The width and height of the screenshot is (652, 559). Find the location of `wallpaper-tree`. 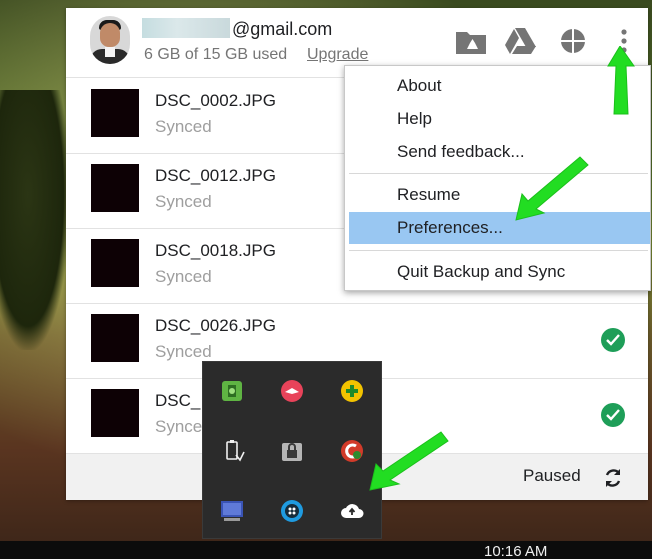

wallpaper-tree is located at coordinates (35, 220).